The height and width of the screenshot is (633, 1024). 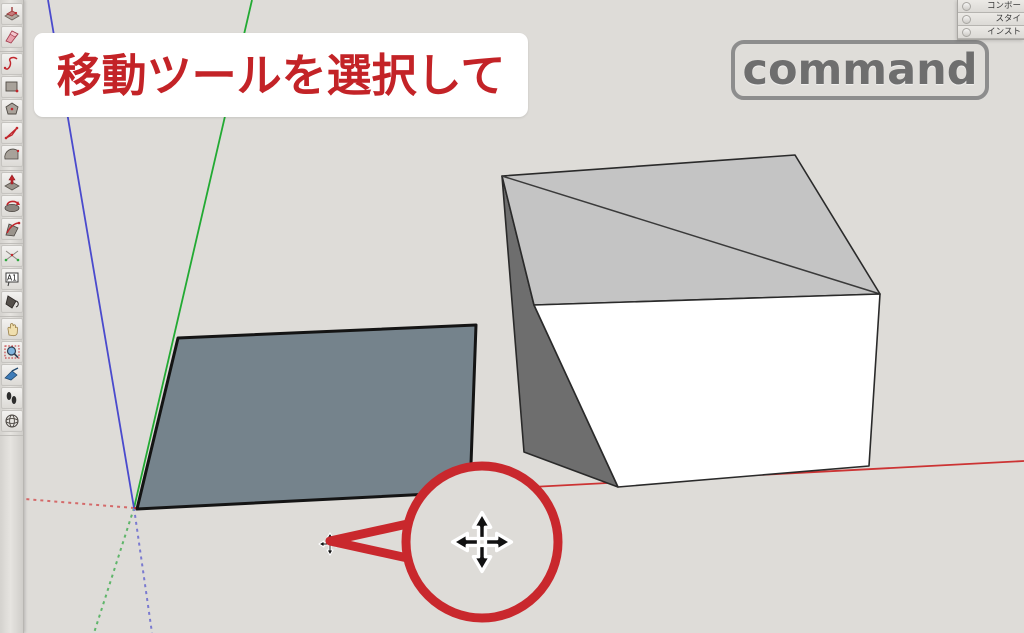 I want to click on pan-tool, so click(x=12, y=329).